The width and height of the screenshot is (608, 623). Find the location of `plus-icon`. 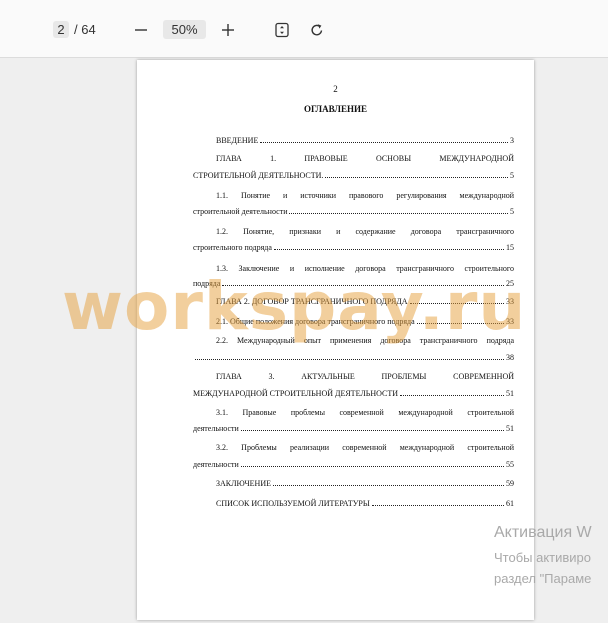

plus-icon is located at coordinates (228, 30).